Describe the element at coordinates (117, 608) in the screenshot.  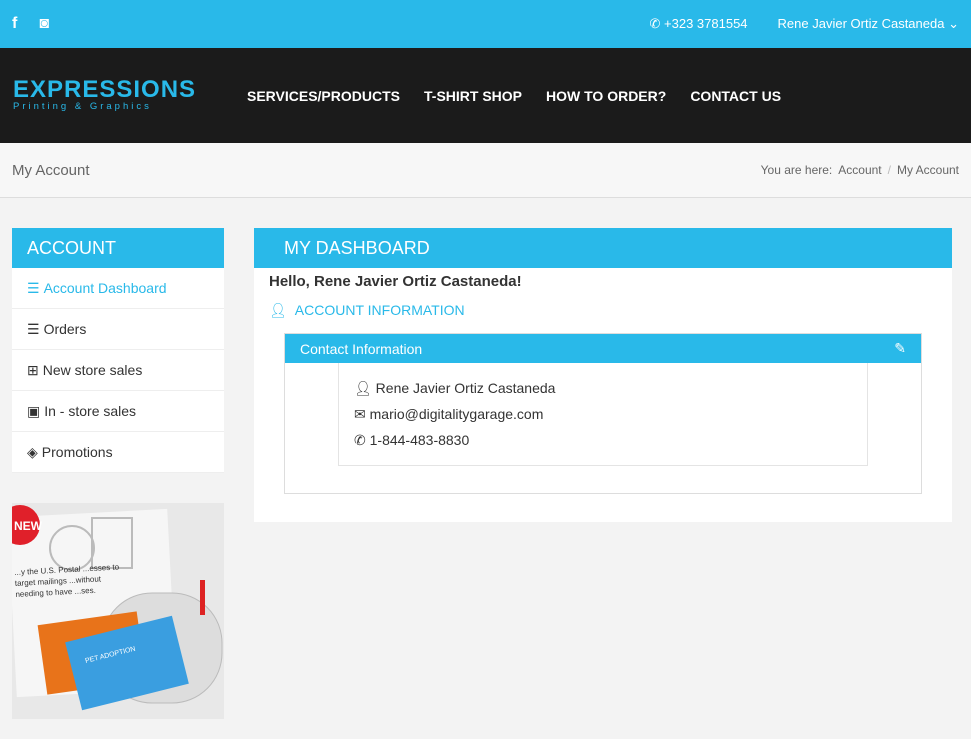
I see `mailbox-illustration: NEW PET ADOPTION` at that location.